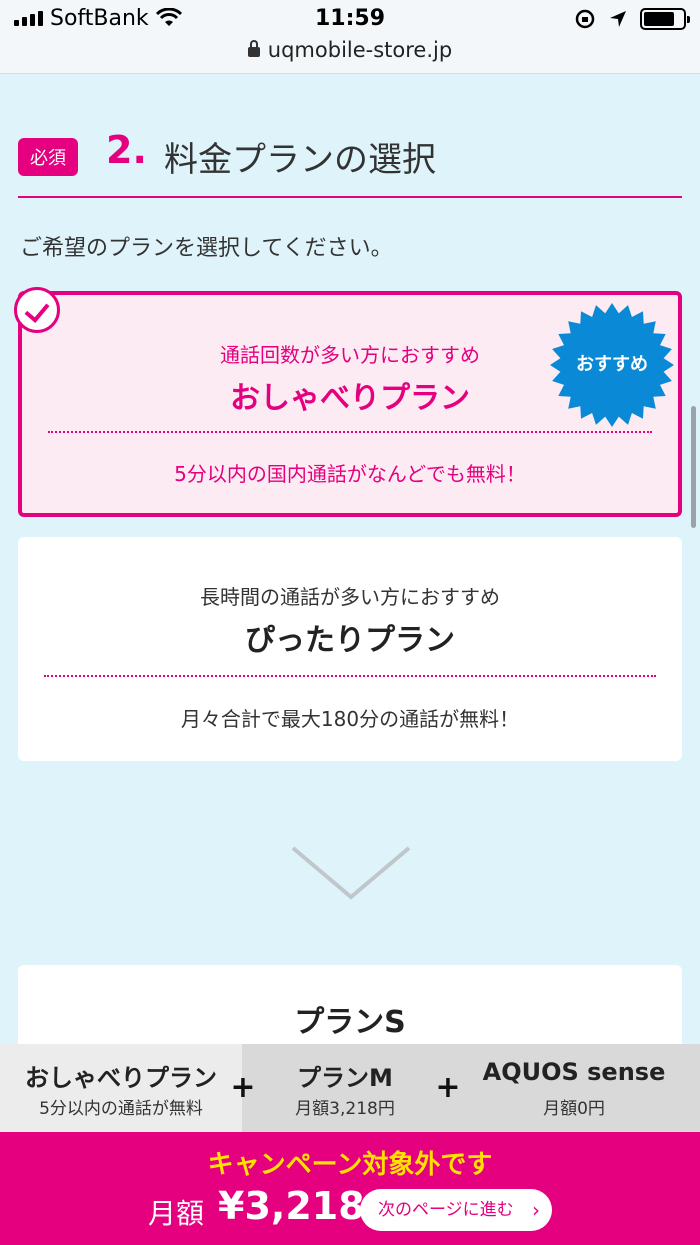  What do you see at coordinates (574, 1072) in the screenshot?
I see `summary-main: AQUOS sense` at bounding box center [574, 1072].